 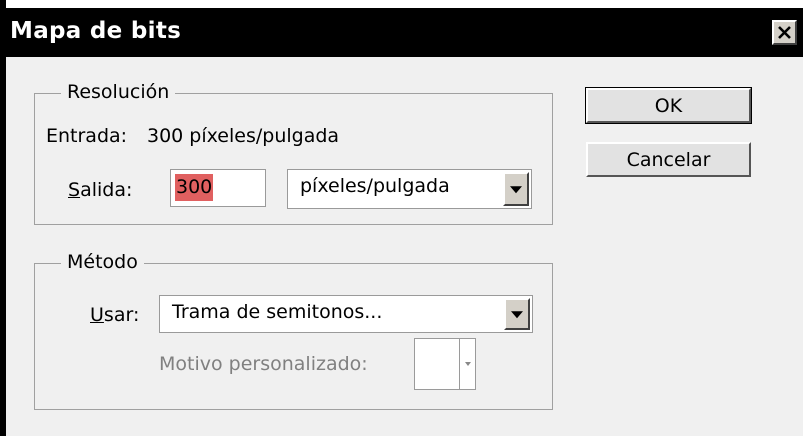 What do you see at coordinates (668, 159) in the screenshot?
I see `cancel-button: Cancelar` at bounding box center [668, 159].